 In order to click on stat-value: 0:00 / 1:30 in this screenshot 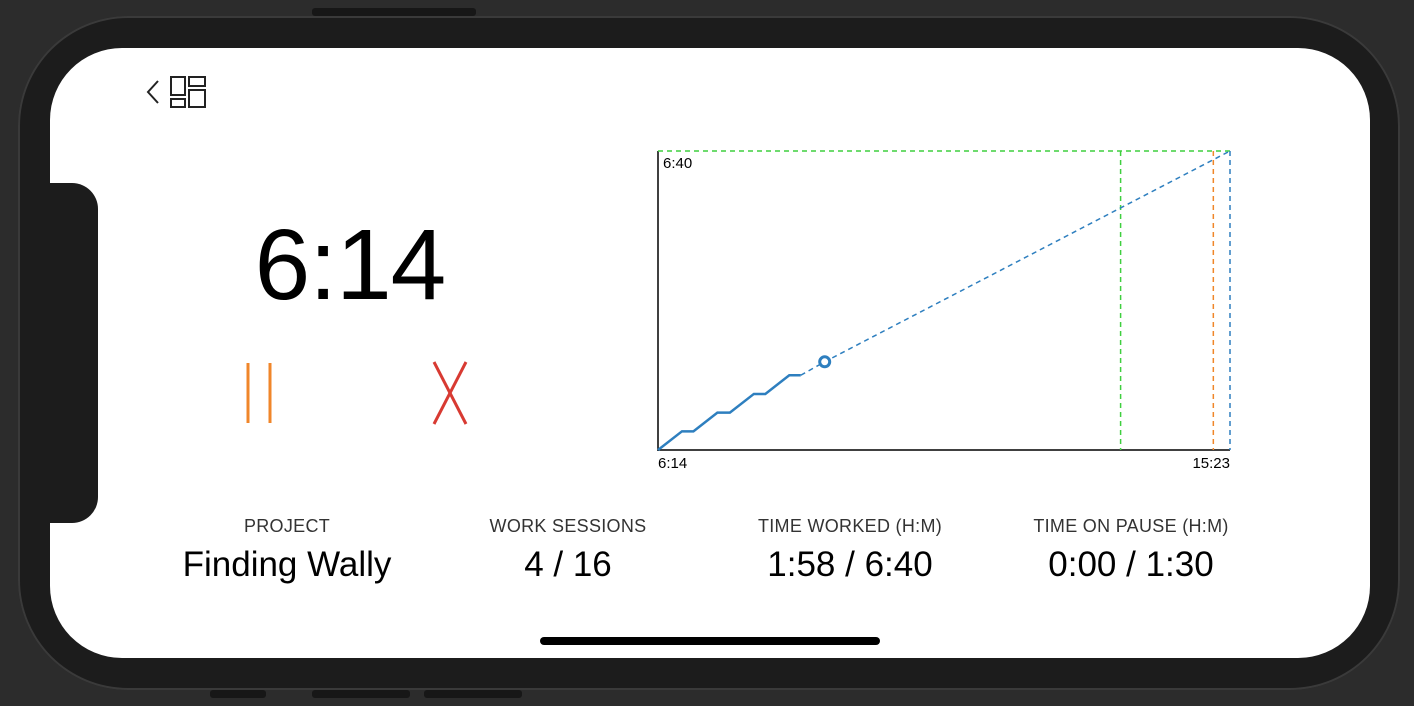, I will do `click(1131, 564)`.